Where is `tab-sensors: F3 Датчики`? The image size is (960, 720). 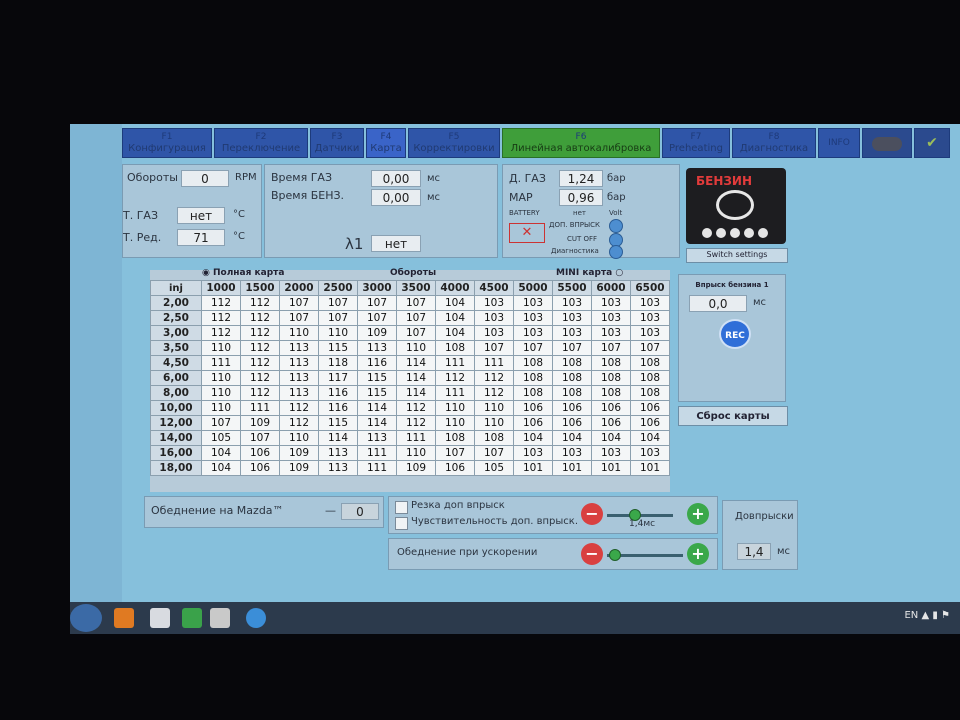
tab-sensors: F3 Датчики is located at coordinates (337, 143).